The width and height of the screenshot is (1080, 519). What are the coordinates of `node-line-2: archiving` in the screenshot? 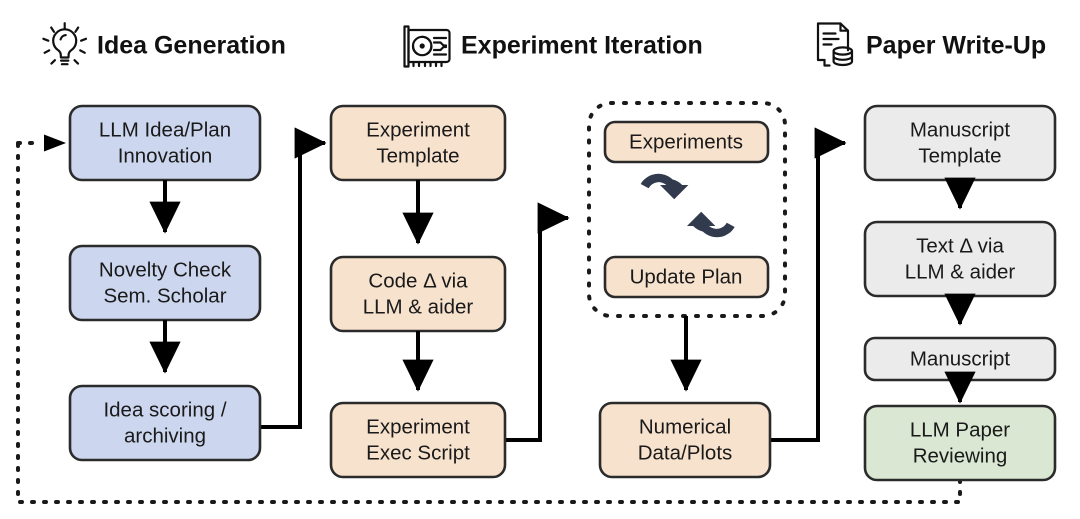 It's located at (165, 435).